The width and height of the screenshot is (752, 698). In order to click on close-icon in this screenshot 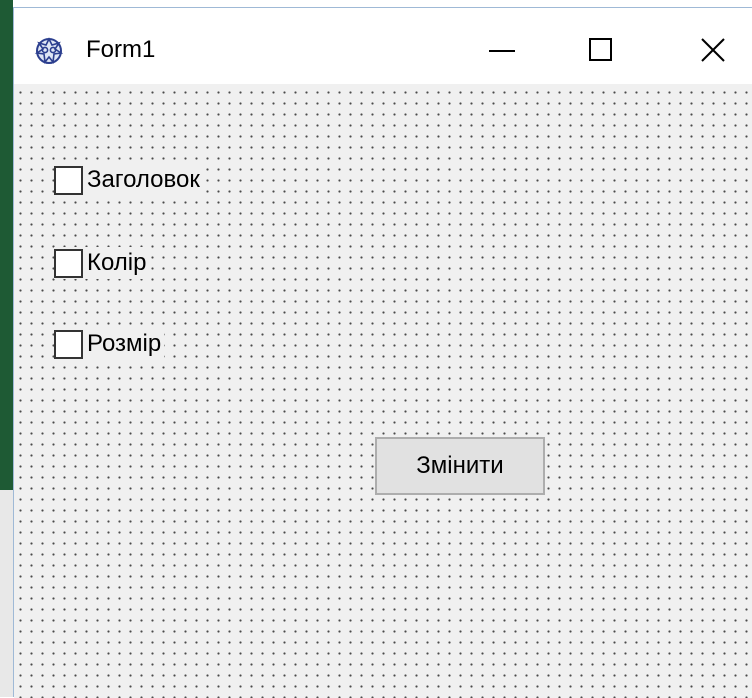, I will do `click(713, 50)`.